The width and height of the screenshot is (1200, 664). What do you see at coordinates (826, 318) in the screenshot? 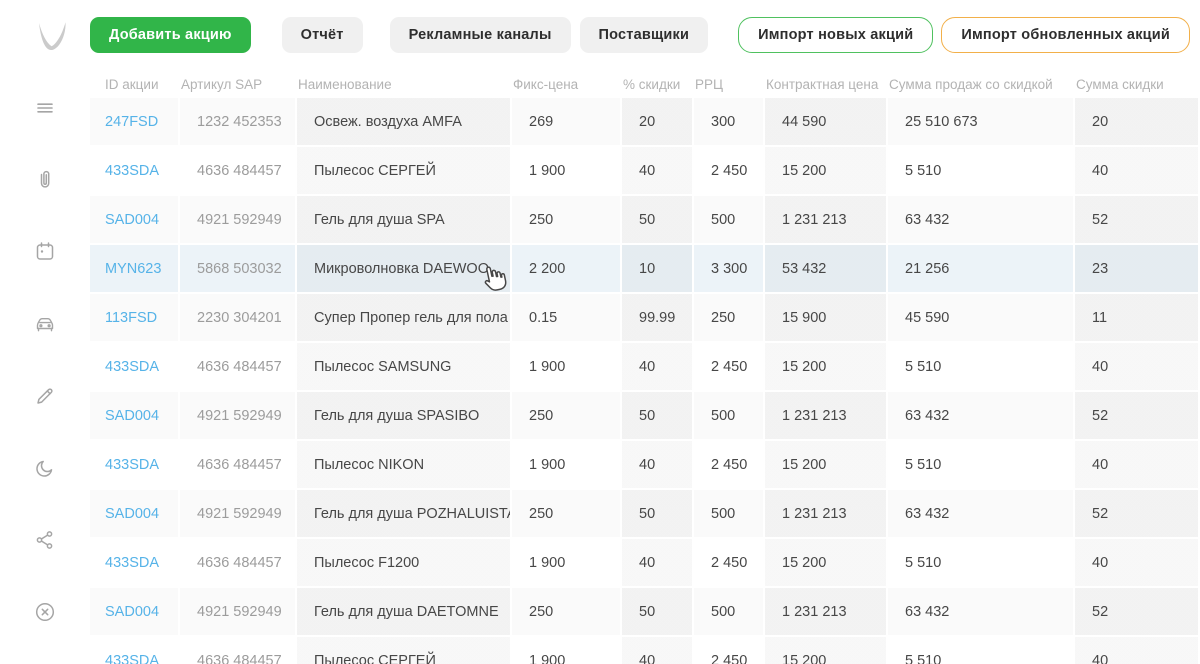
I see `cell-contract_price: 15 900` at bounding box center [826, 318].